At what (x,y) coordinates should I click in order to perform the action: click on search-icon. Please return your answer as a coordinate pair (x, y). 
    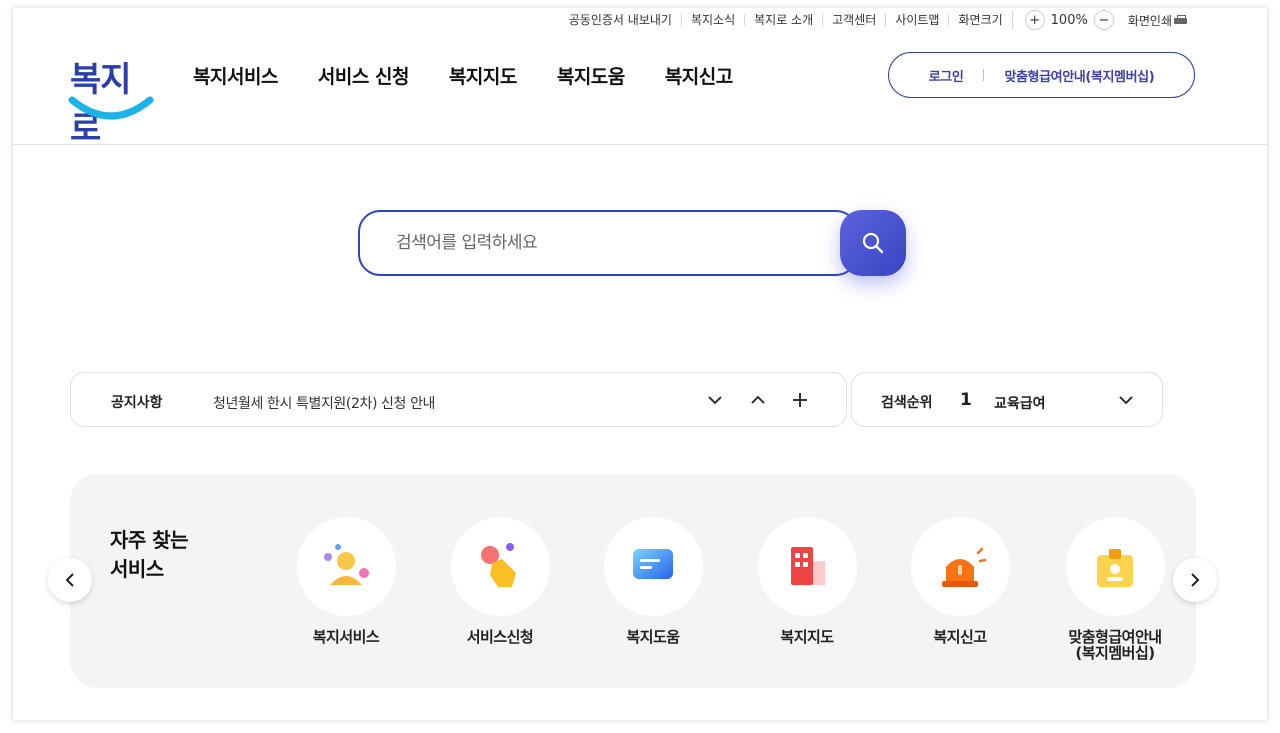
    Looking at the image, I should click on (873, 243).